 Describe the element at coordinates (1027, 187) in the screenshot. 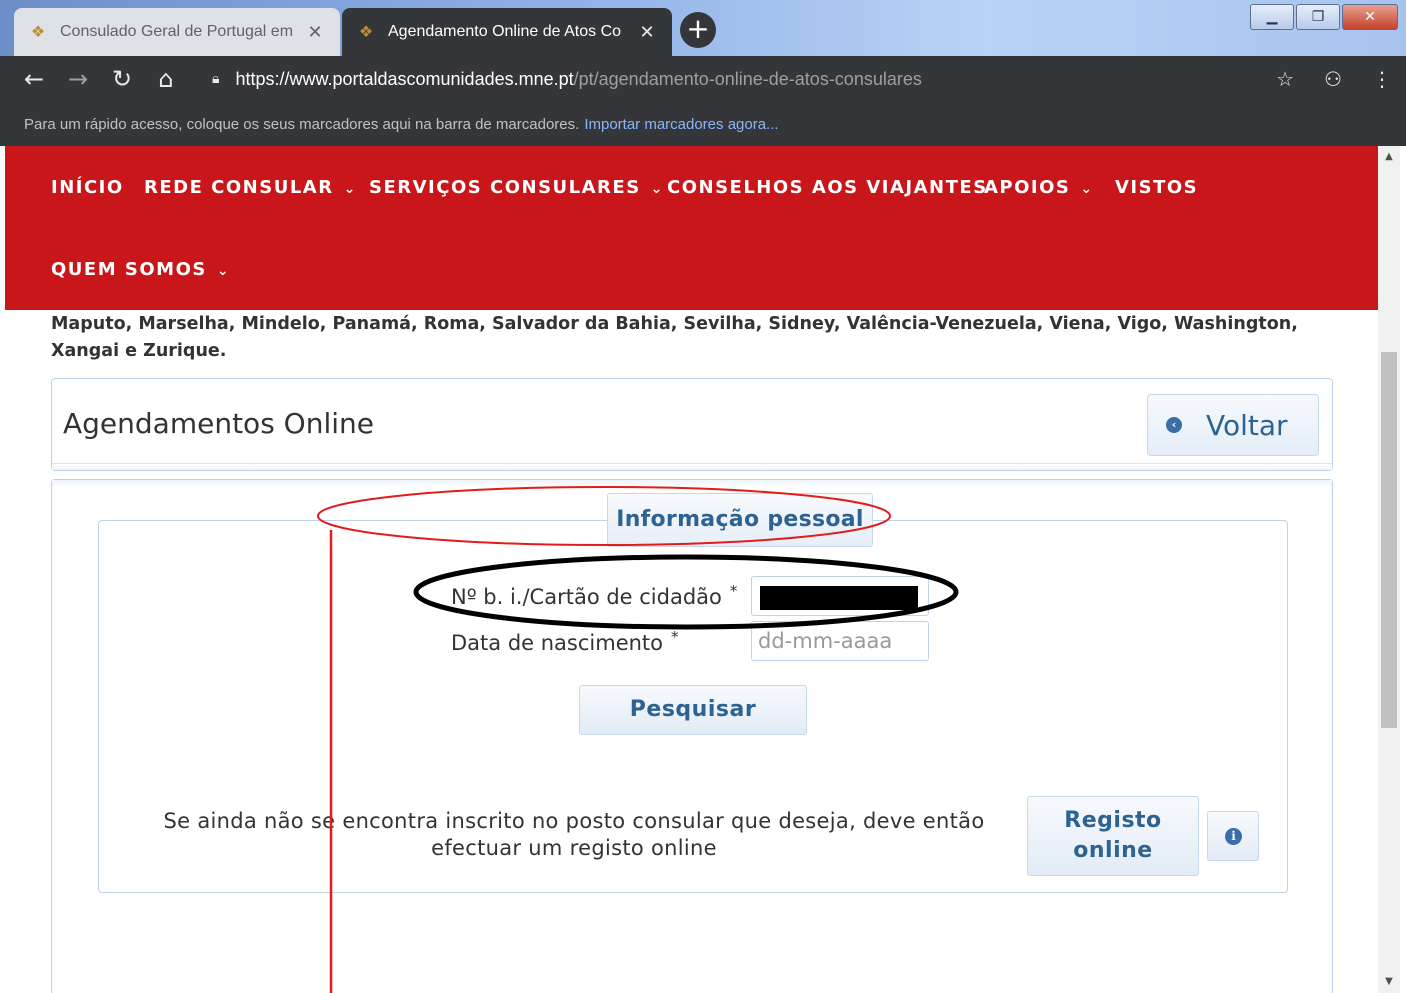

I see `nav-label: APOIOS` at that location.